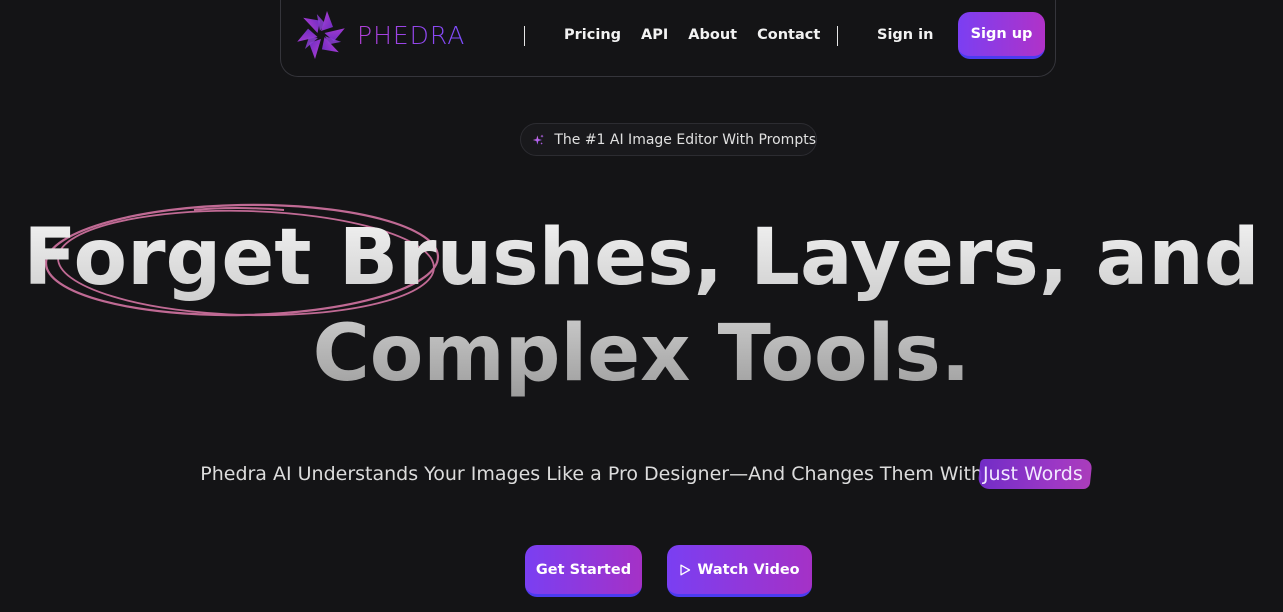 The image size is (1283, 612). I want to click on sign-up-button: Sign up, so click(1001, 35).